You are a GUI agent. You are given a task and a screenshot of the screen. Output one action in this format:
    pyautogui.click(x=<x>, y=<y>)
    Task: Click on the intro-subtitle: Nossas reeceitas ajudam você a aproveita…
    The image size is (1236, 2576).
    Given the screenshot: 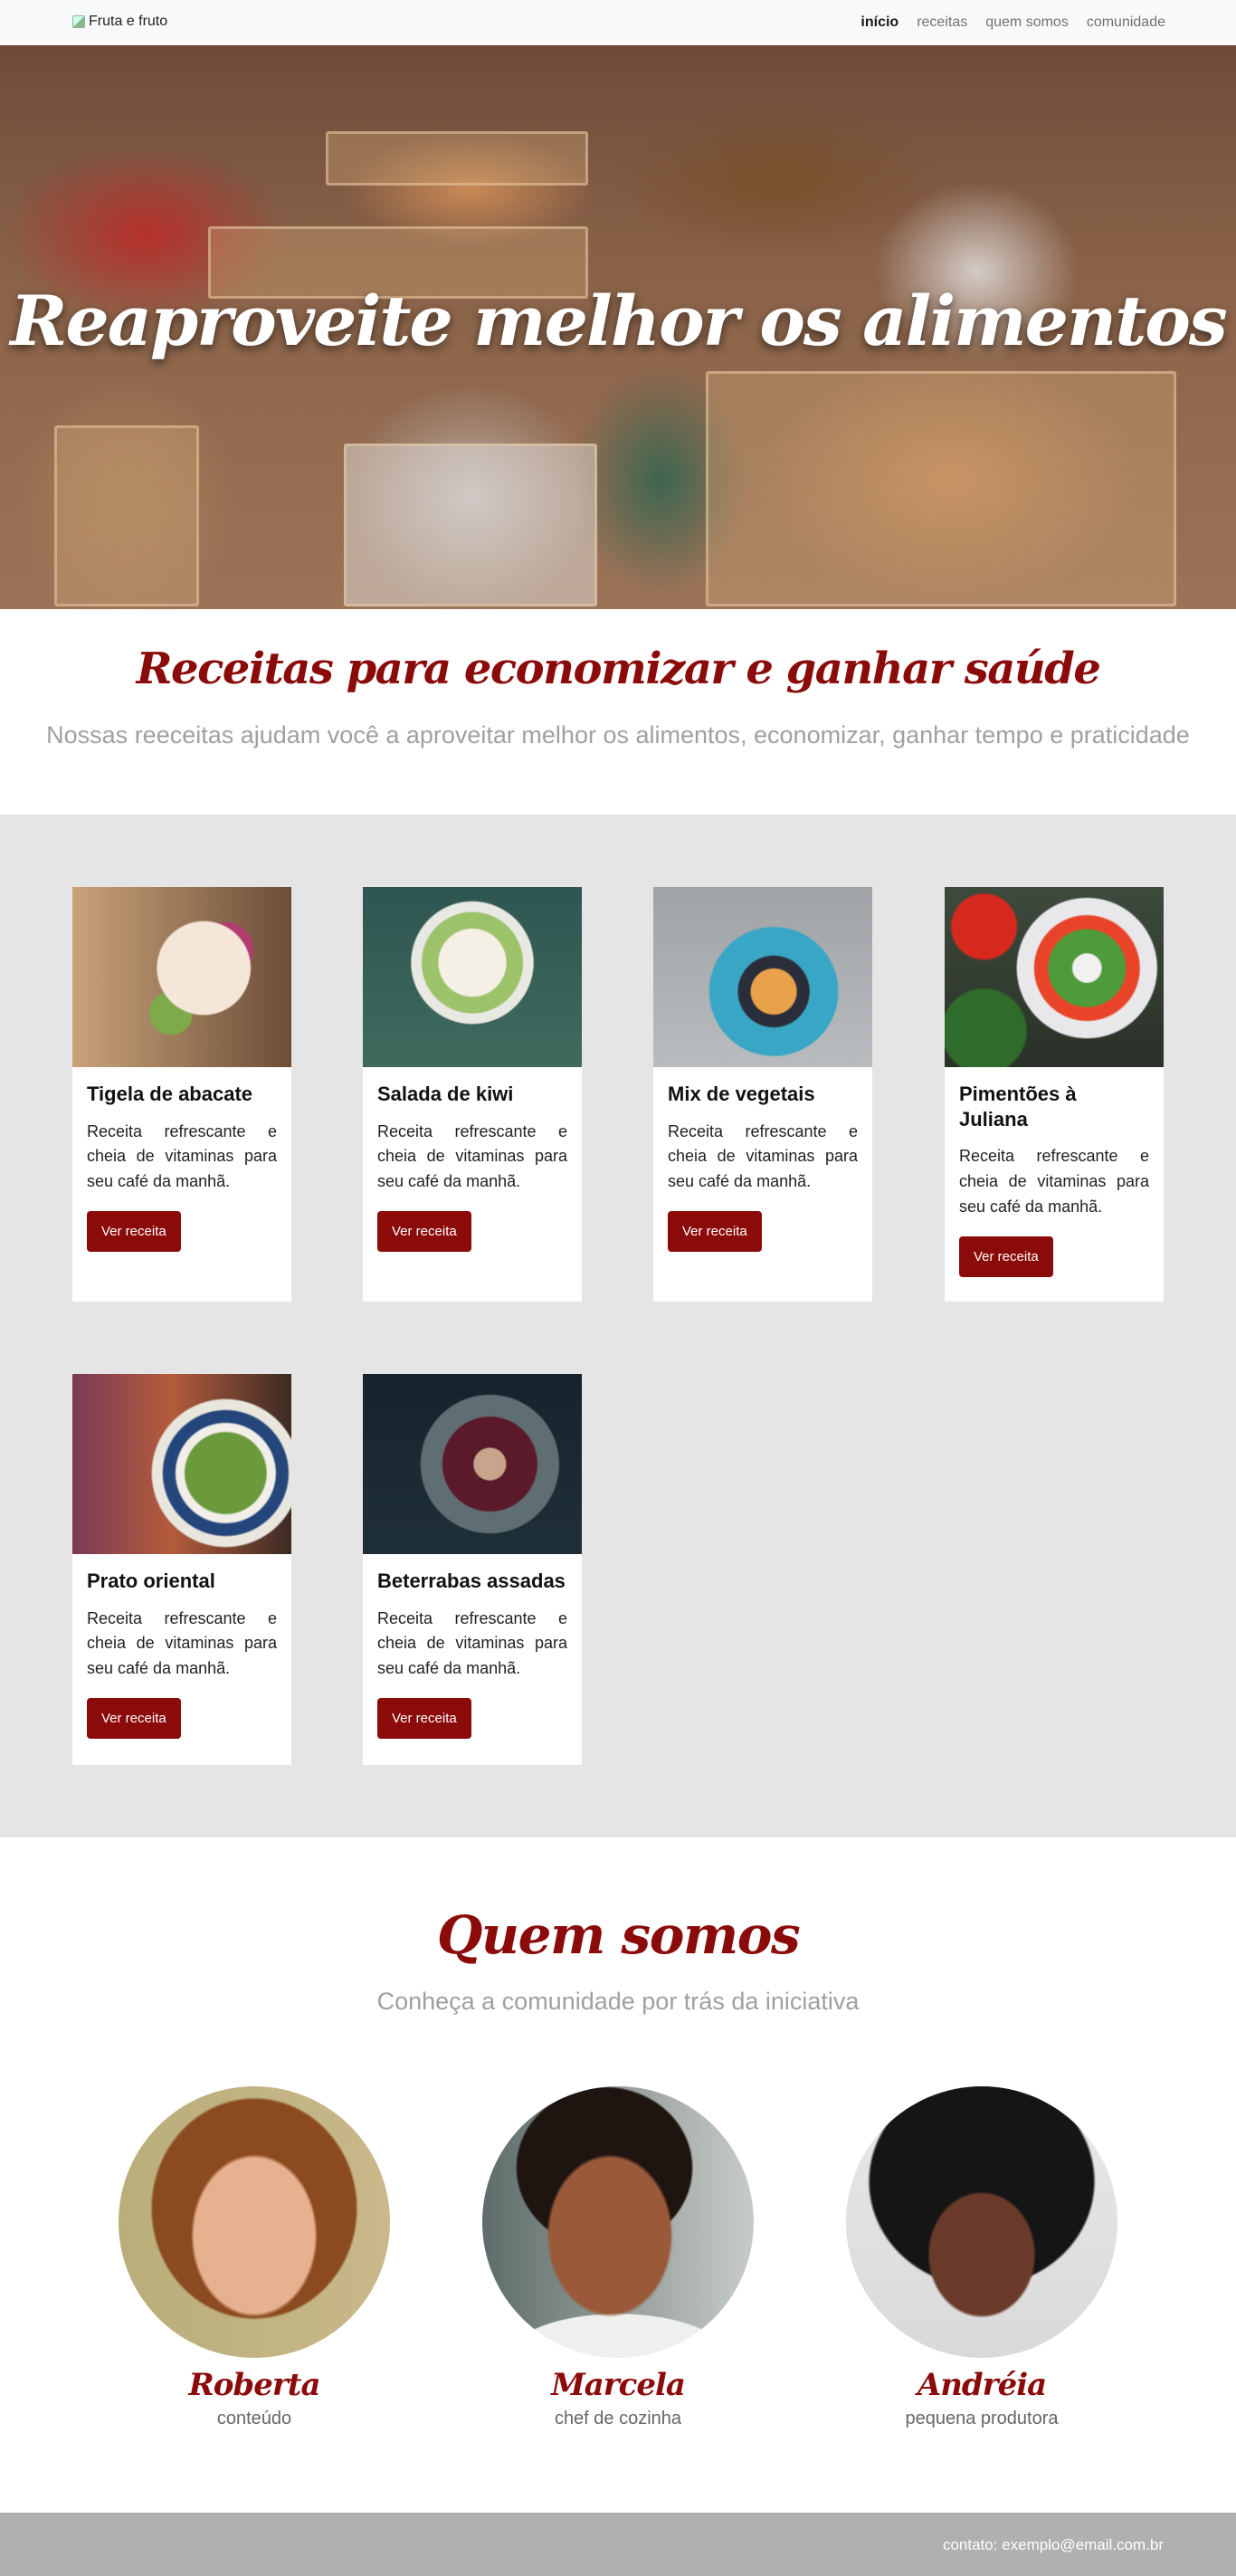 What is the action you would take?
    pyautogui.click(x=618, y=735)
    